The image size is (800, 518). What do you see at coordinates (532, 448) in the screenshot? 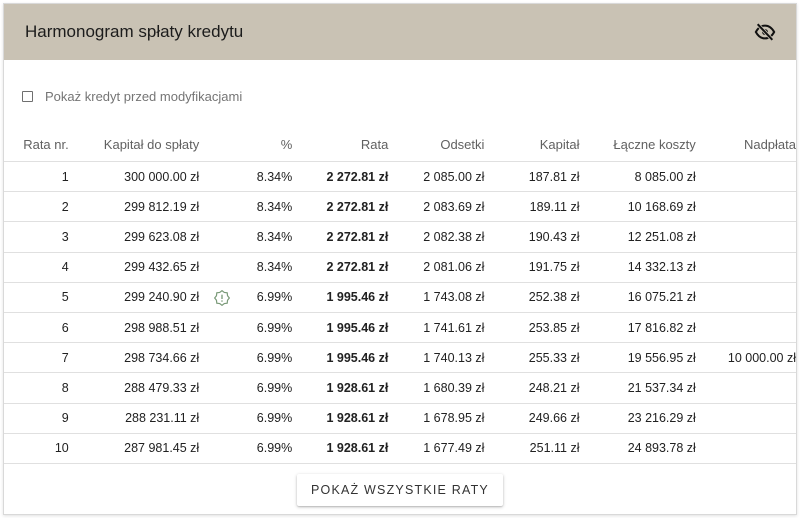
I see `cell-capital: 251.11 zł` at bounding box center [532, 448].